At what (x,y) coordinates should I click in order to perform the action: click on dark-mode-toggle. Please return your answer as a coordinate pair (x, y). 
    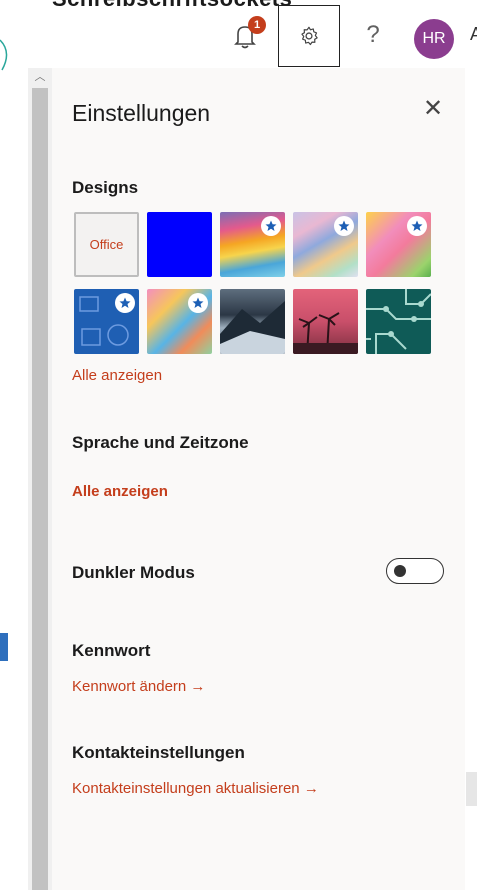
    Looking at the image, I should click on (415, 571).